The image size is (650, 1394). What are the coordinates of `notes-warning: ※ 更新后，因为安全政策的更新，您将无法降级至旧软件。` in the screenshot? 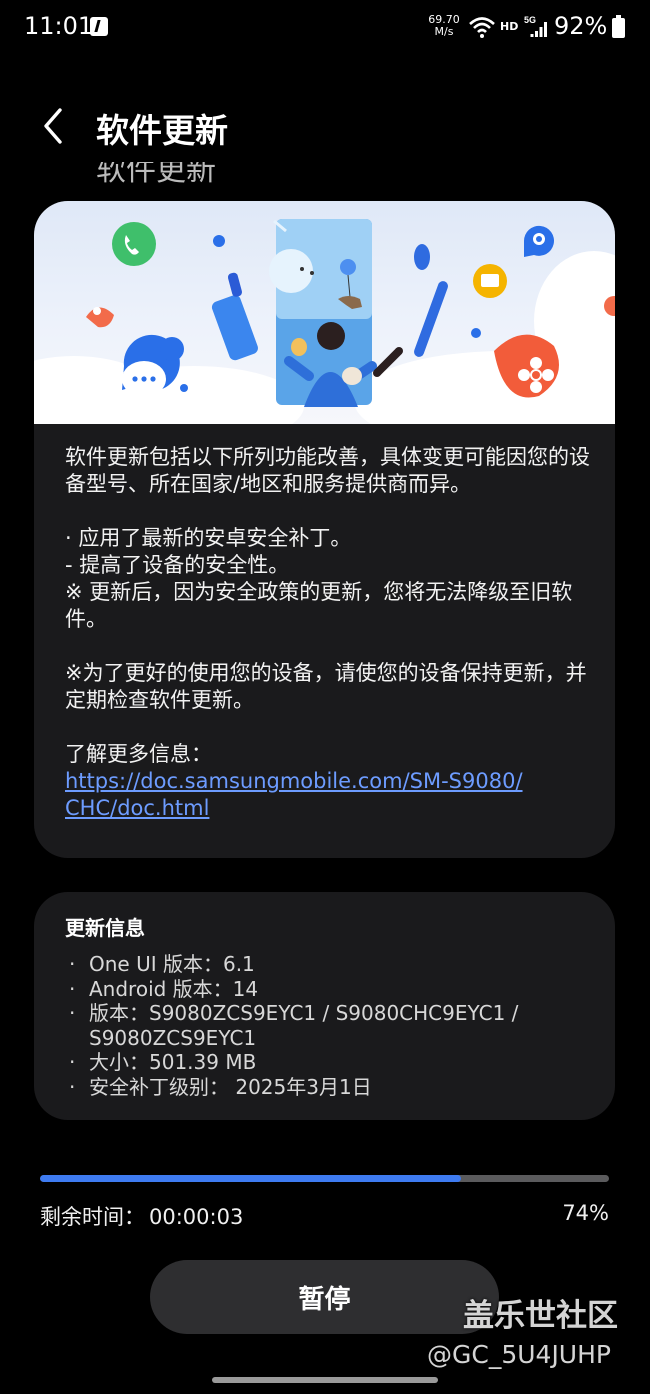 It's located at (319, 605).